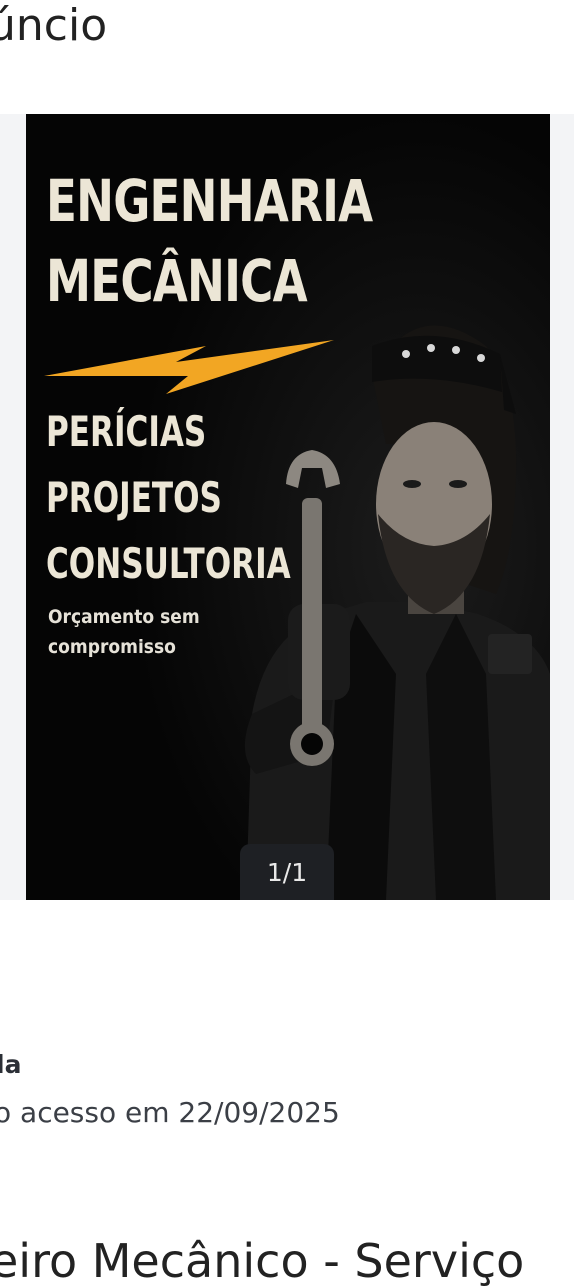 The height and width of the screenshot is (1288, 574). What do you see at coordinates (177, 281) in the screenshot?
I see `poster-headline-line2: MECÂNICA` at bounding box center [177, 281].